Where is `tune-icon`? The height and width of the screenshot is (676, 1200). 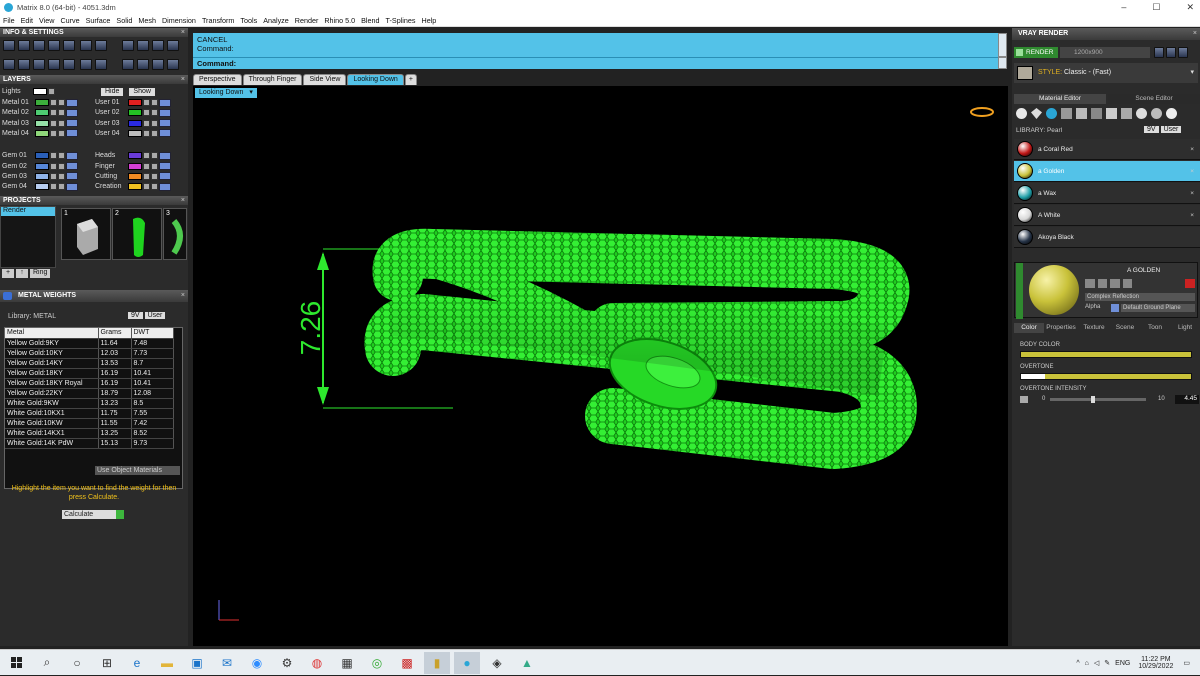
tune-icon is located at coordinates (101, 64).